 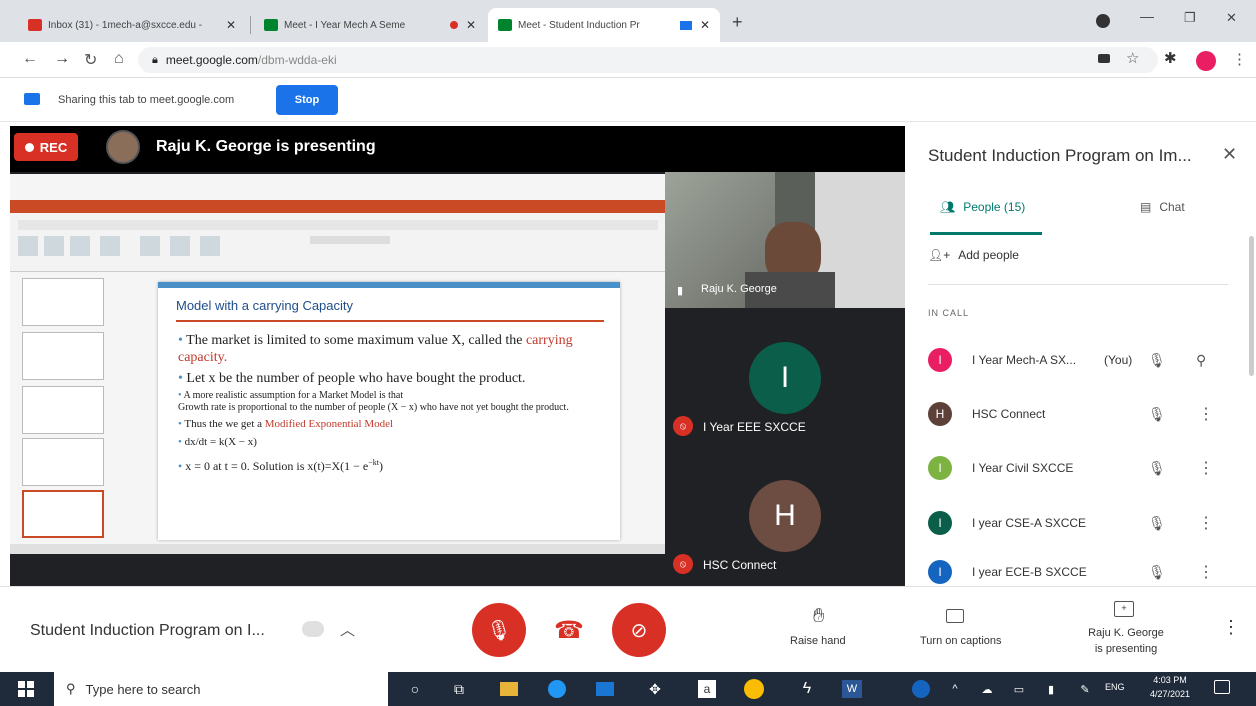 What do you see at coordinates (1103, 21) in the screenshot?
I see `profile-circle-icon` at bounding box center [1103, 21].